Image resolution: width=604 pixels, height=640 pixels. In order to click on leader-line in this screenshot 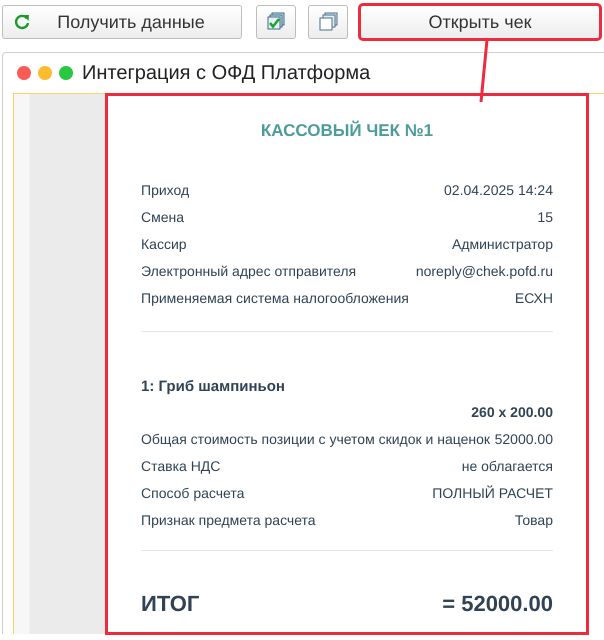, I will do `click(484, 71)`.